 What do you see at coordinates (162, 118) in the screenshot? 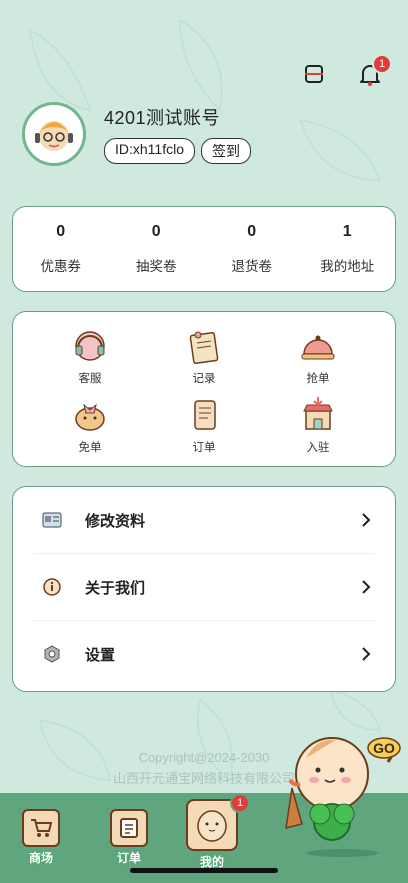
I see `username: 4201测试账号` at bounding box center [162, 118].